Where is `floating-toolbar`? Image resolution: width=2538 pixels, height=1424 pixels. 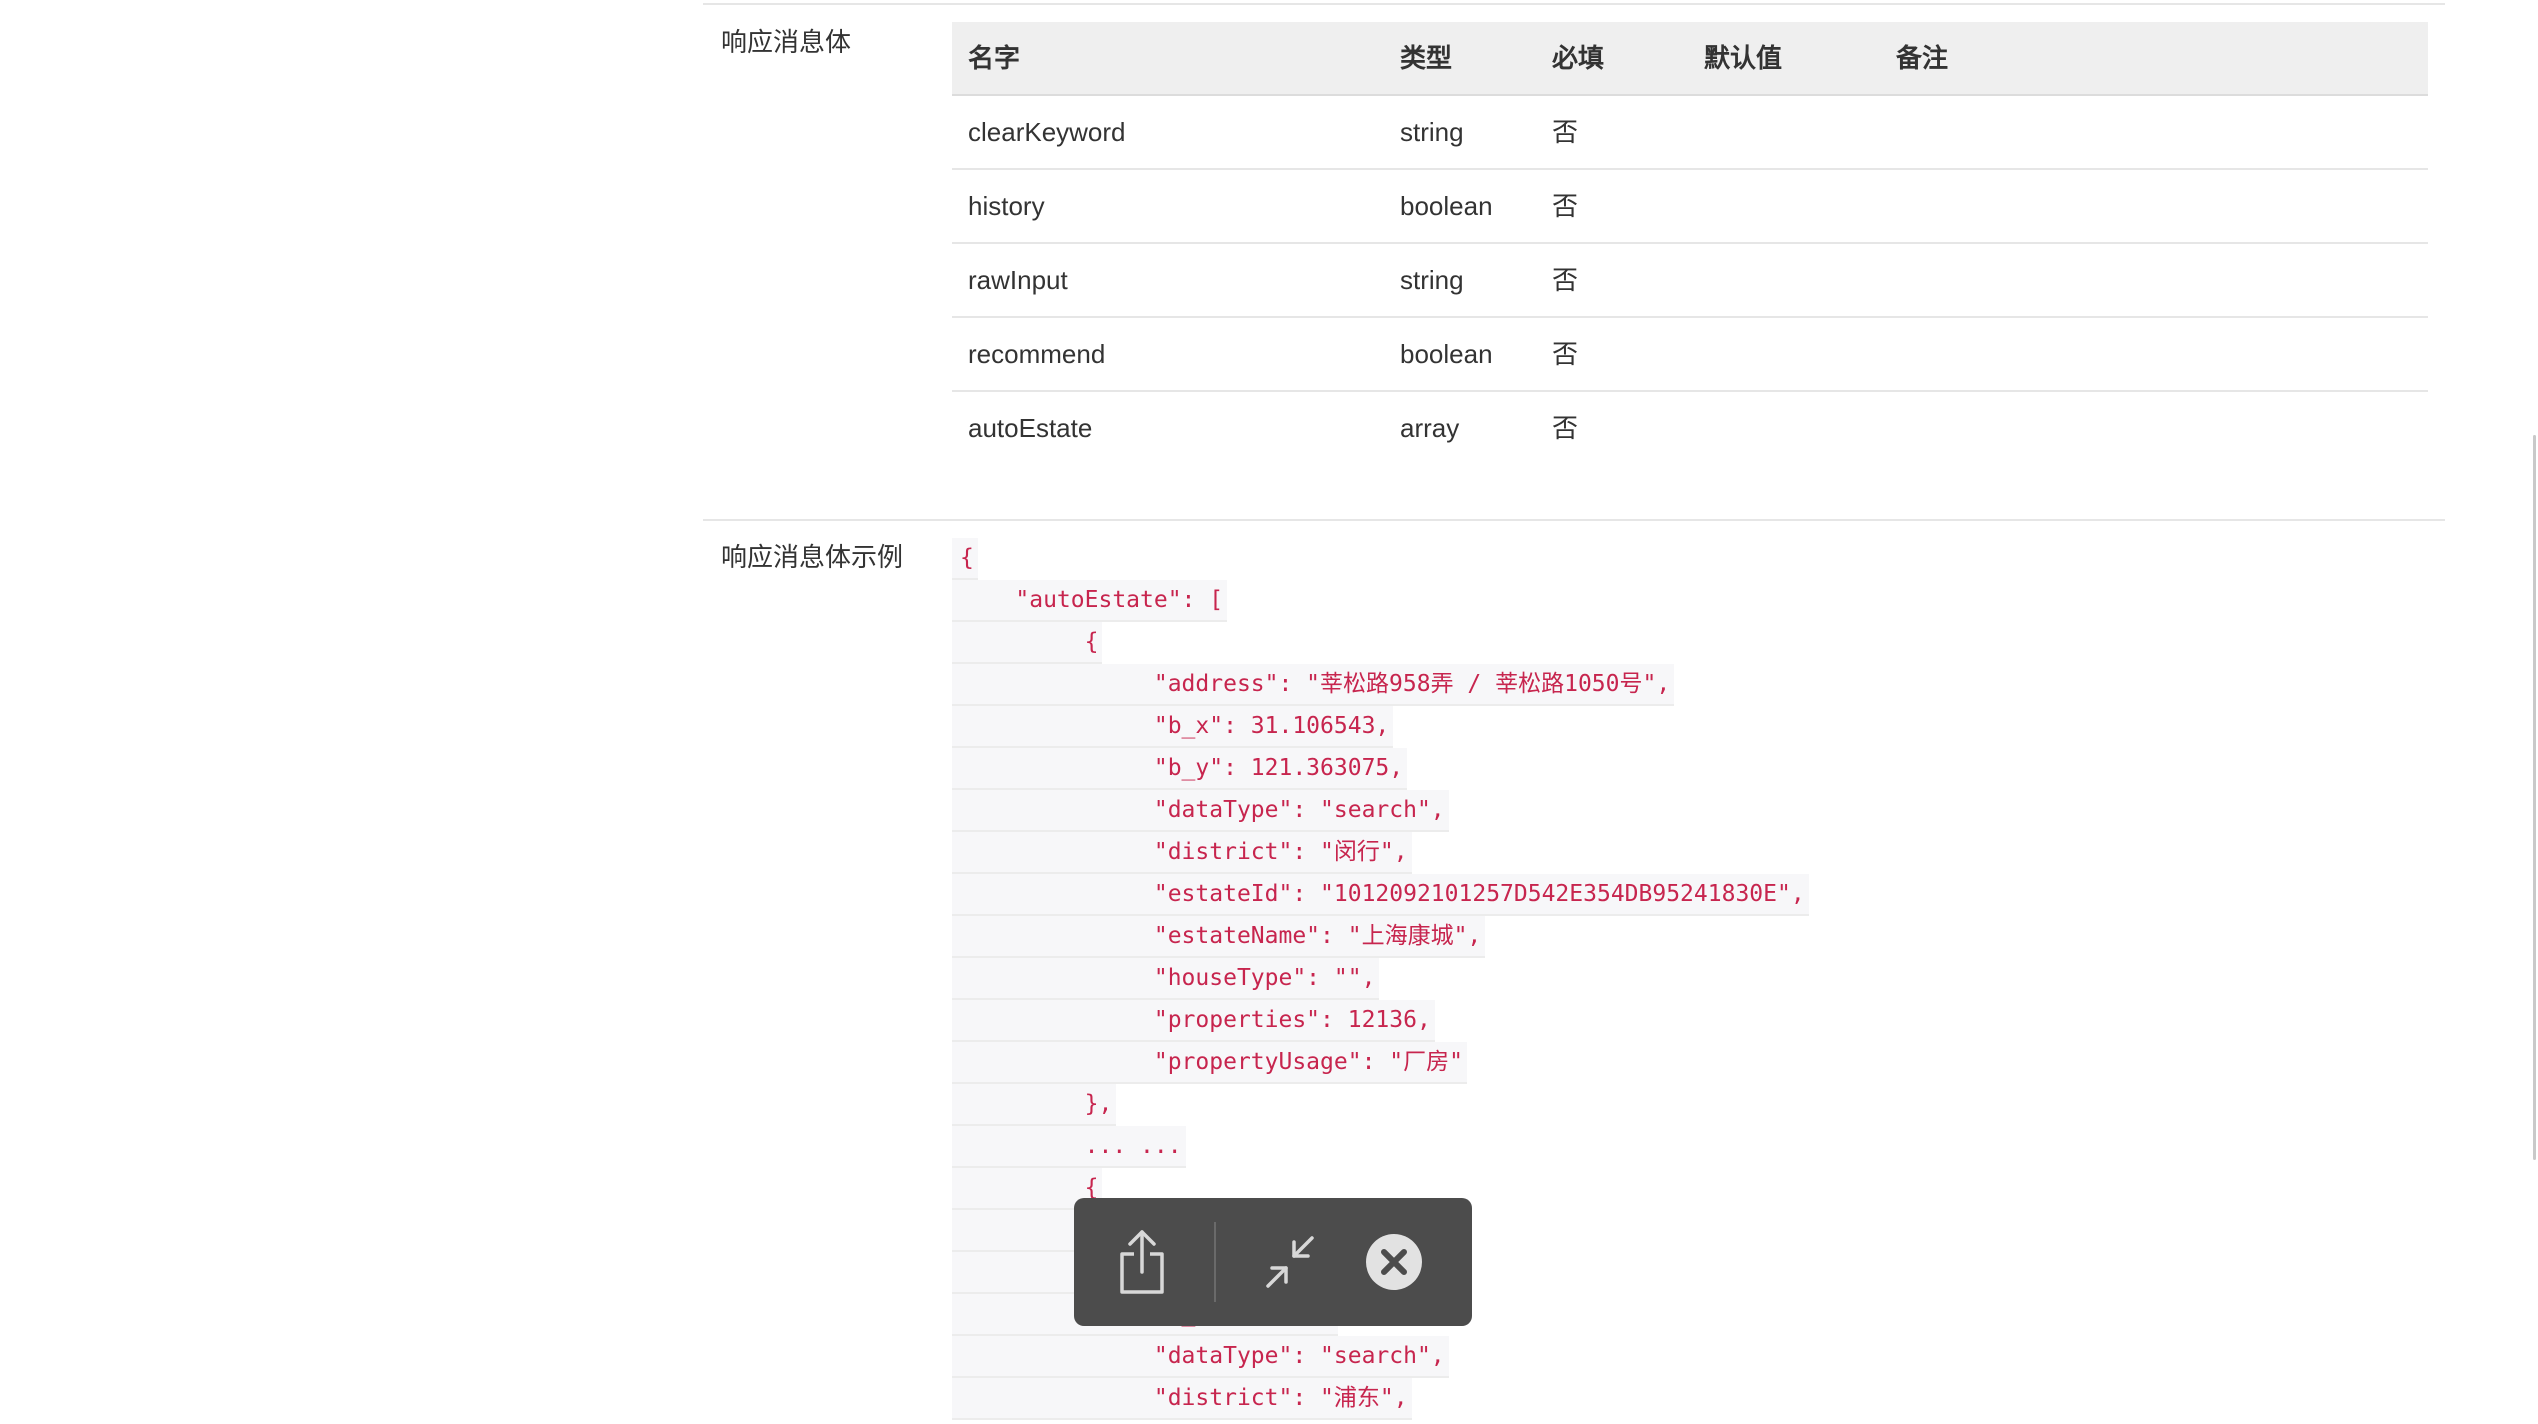 floating-toolbar is located at coordinates (1273, 1262).